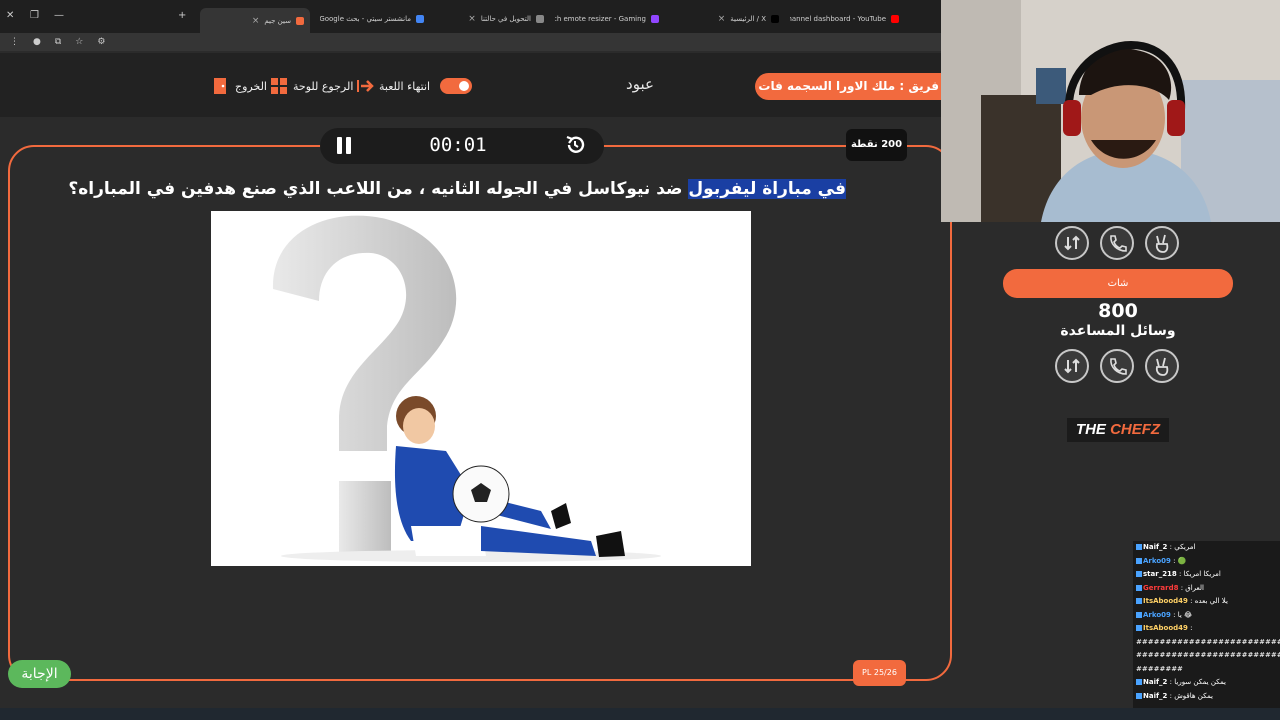  I want to click on browser-tab: التحويل في حالتنا ×, so click(490, 19).